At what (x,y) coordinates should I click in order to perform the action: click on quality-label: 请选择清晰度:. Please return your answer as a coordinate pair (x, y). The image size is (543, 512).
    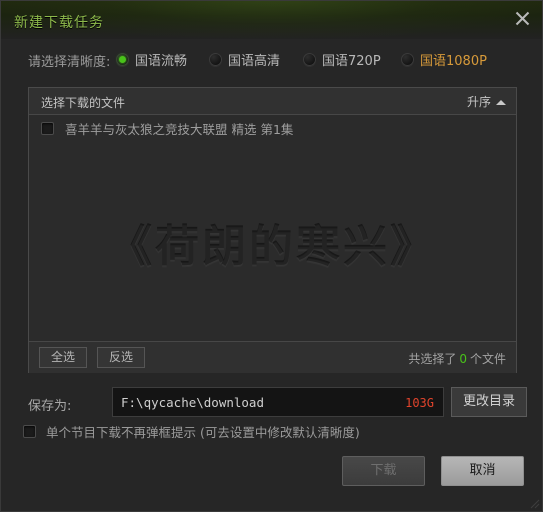
    Looking at the image, I should click on (69, 62).